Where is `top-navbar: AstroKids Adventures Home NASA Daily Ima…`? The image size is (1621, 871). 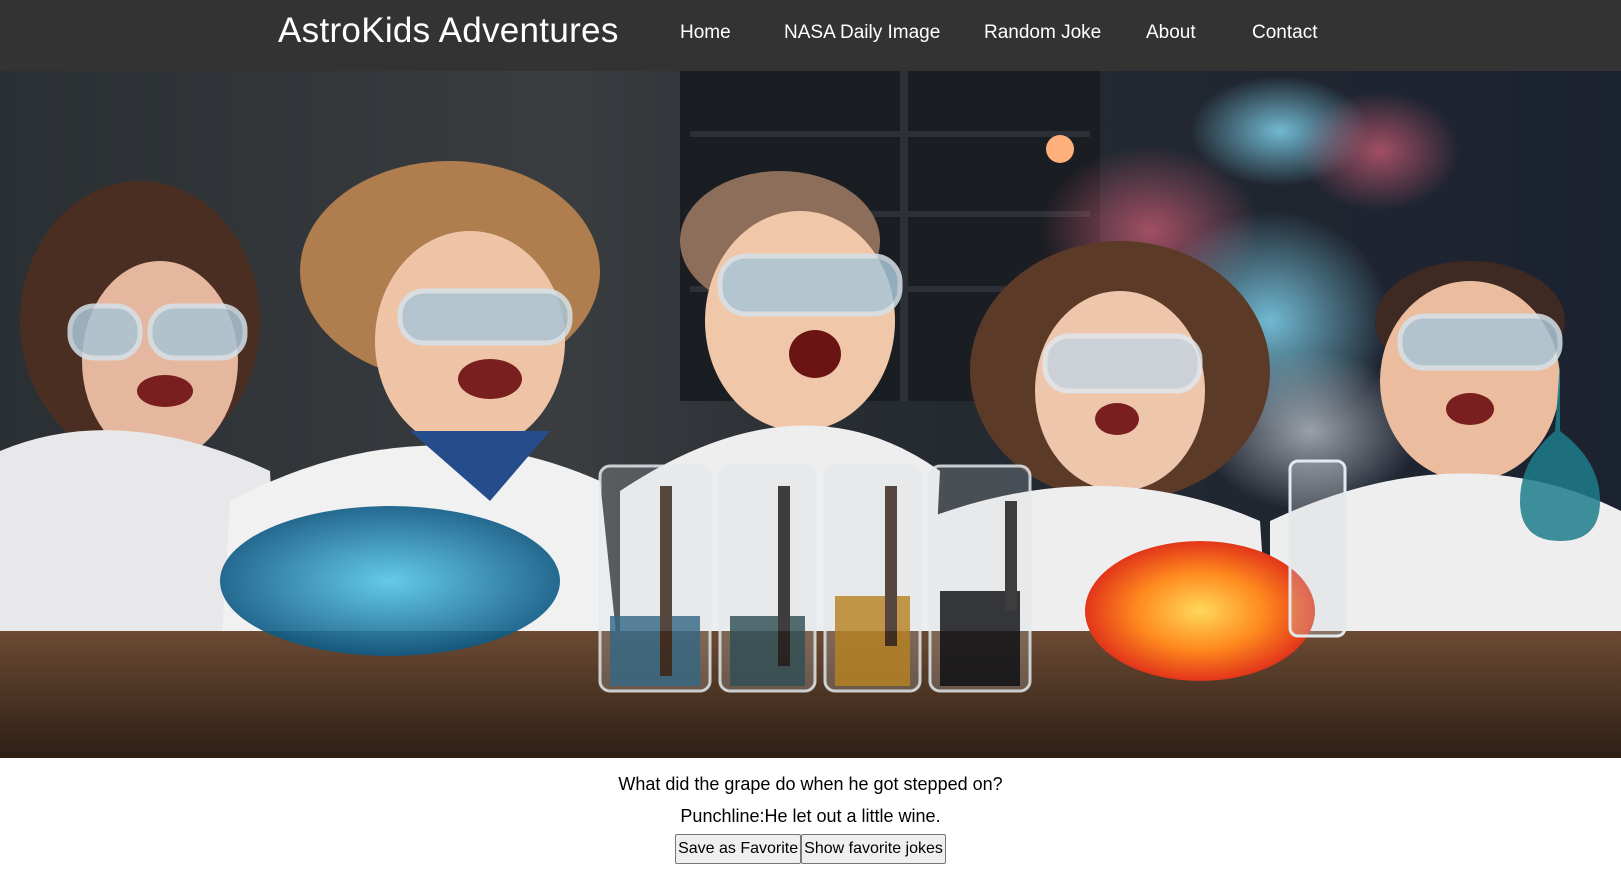
top-navbar: AstroKids Adventures Home NASA Daily Ima… is located at coordinates (810, 35).